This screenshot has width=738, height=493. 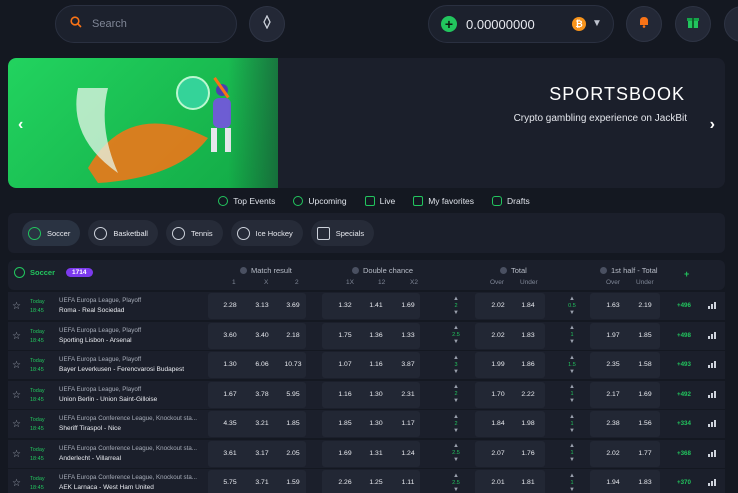 What do you see at coordinates (230, 335) in the screenshot?
I see `odd-button: 3.60` at bounding box center [230, 335].